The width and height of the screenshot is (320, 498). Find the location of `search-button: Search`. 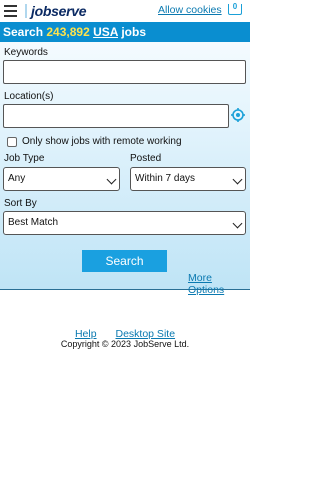

search-button: Search is located at coordinates (124, 261).